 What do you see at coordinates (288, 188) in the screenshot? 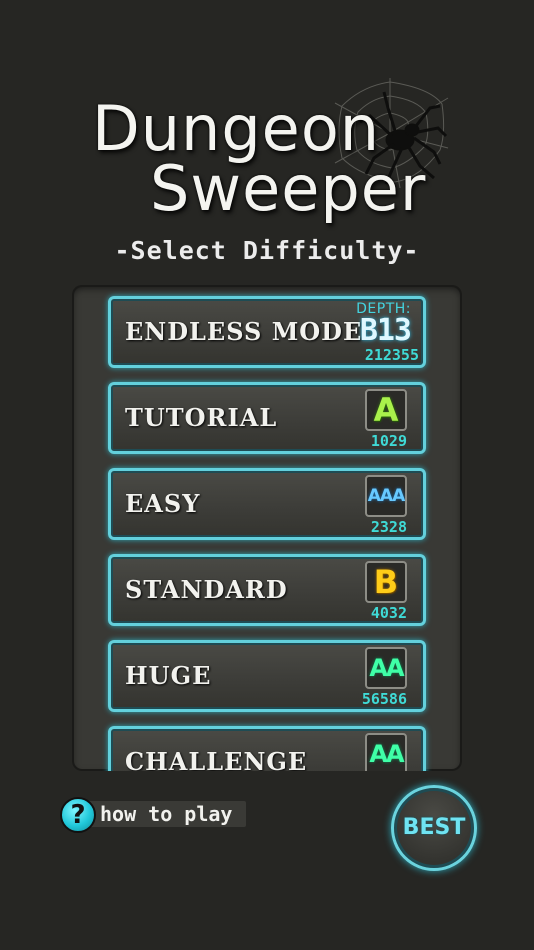
I see `game-title-line-2: Sweeper` at bounding box center [288, 188].